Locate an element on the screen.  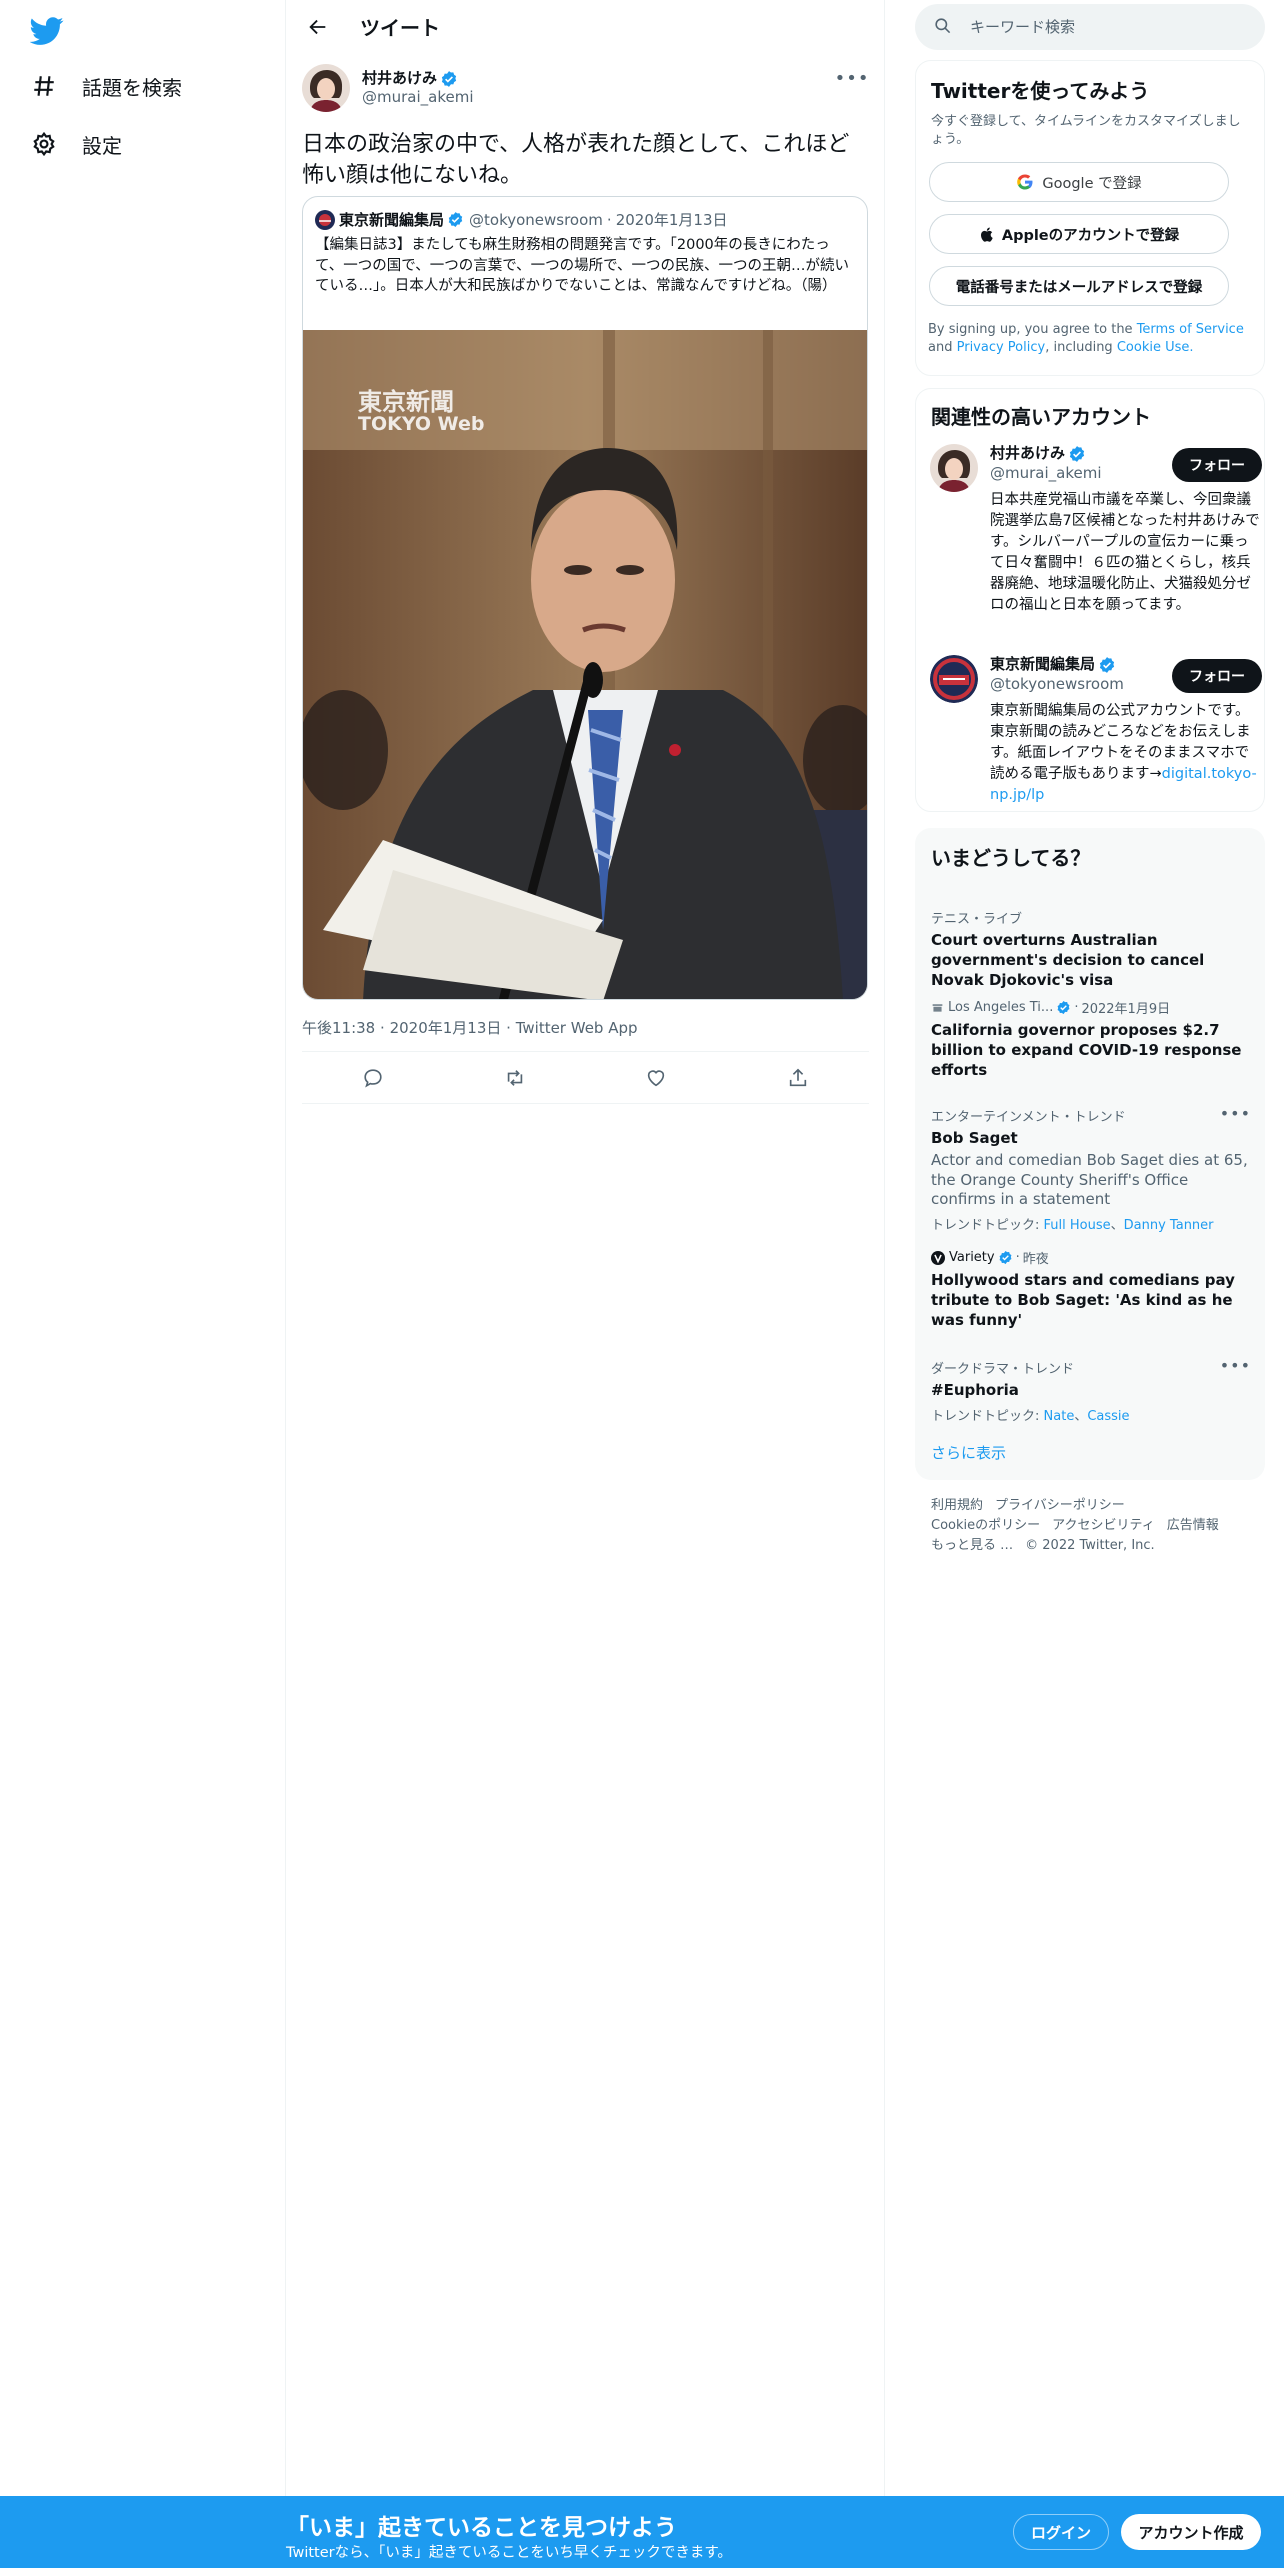
google-signup-button: Google で登録 is located at coordinates (1079, 182).